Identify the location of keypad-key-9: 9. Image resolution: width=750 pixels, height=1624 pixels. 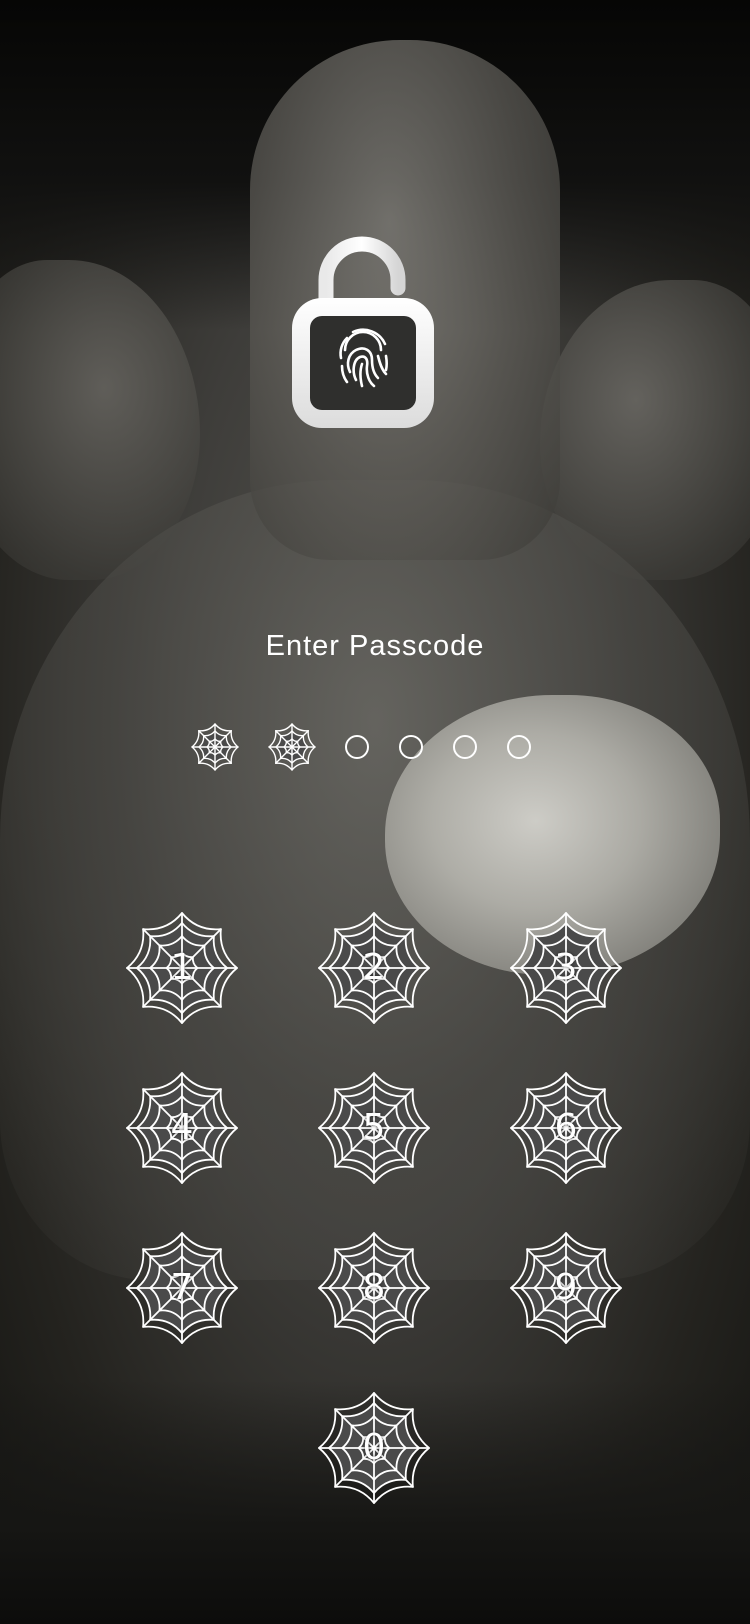
(566, 1288).